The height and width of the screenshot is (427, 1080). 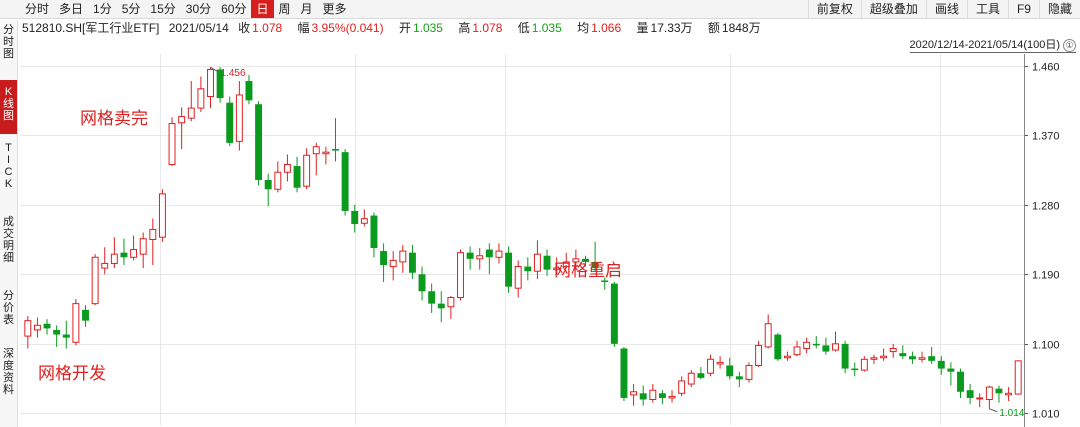 I want to click on side-tab-trade-detail: 成 交 明 细, so click(x=8, y=240).